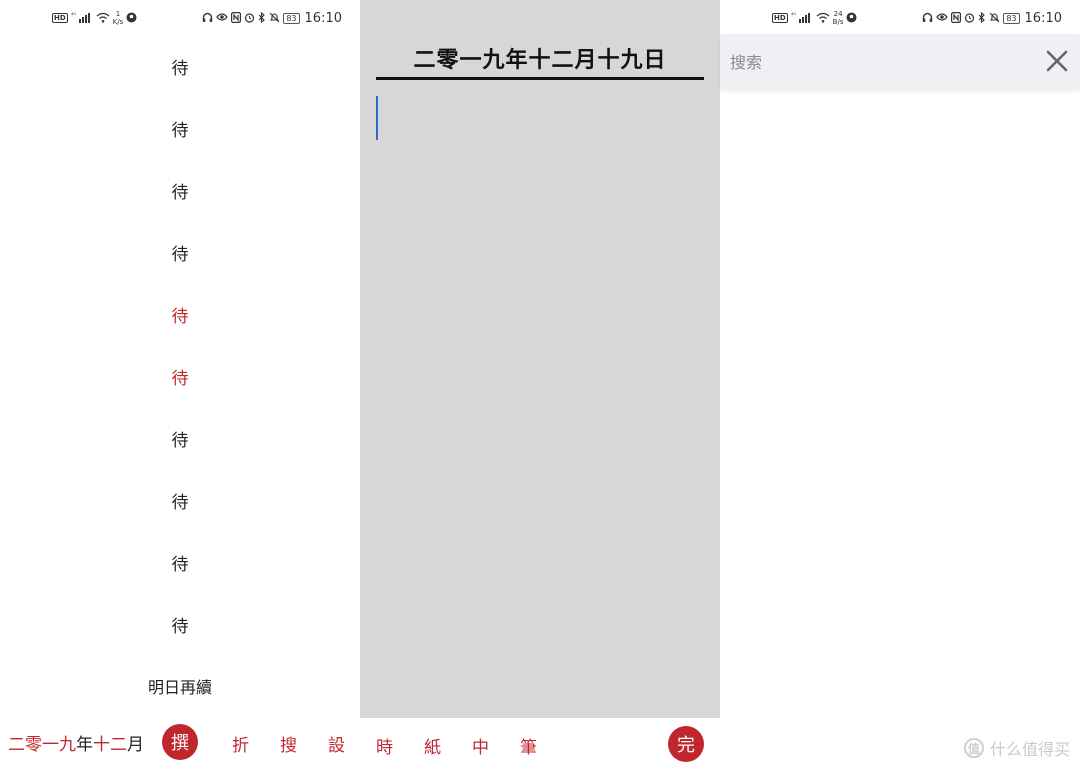 Image resolution: width=1080 pixels, height=770 pixels. I want to click on middle-button: 中, so click(480, 745).